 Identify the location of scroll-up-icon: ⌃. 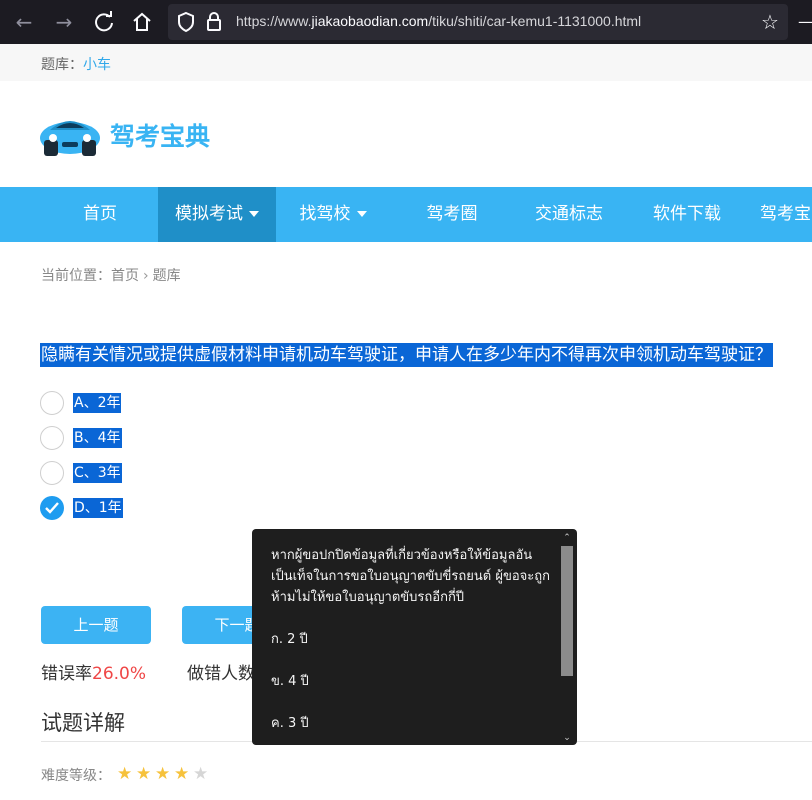
(567, 538).